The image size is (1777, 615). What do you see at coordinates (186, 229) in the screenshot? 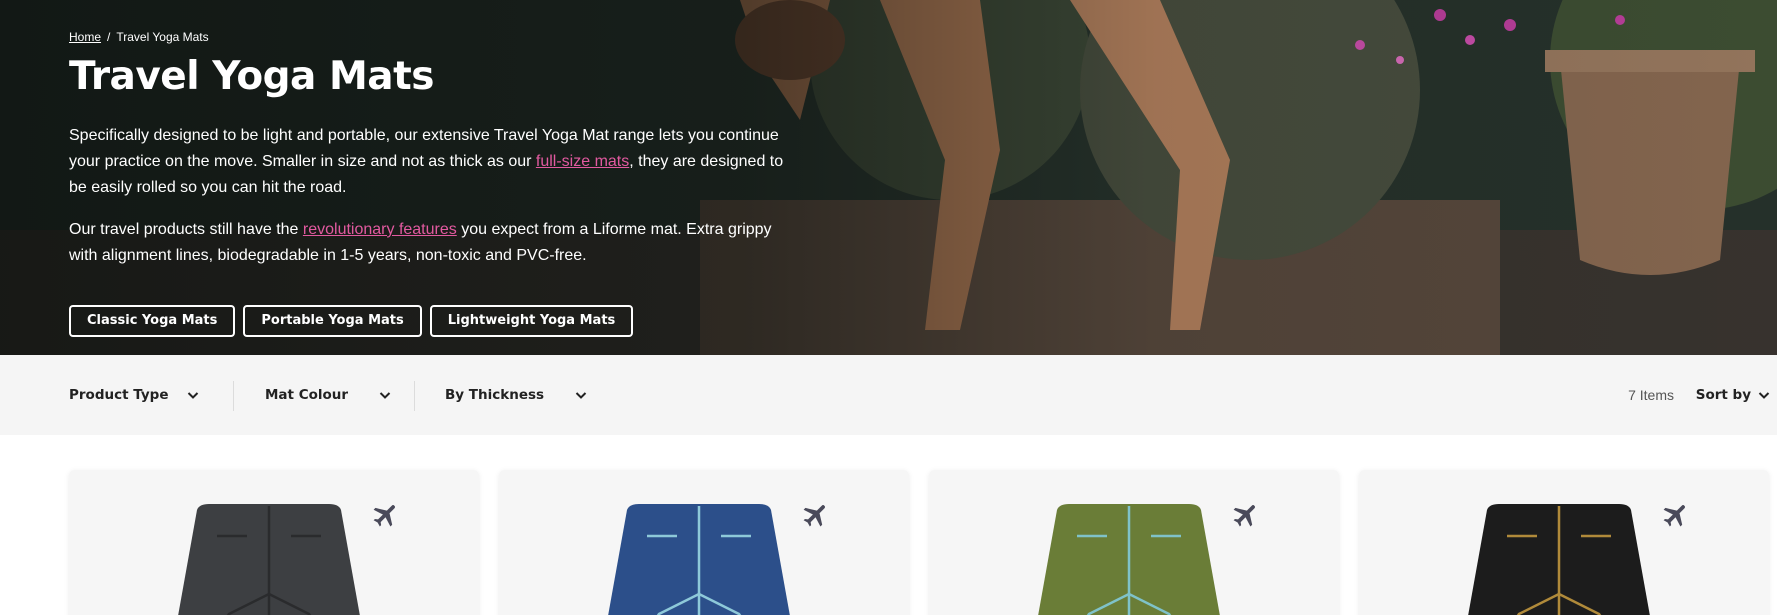
I see `intro-p2-text-a: Our travel products still have the` at bounding box center [186, 229].